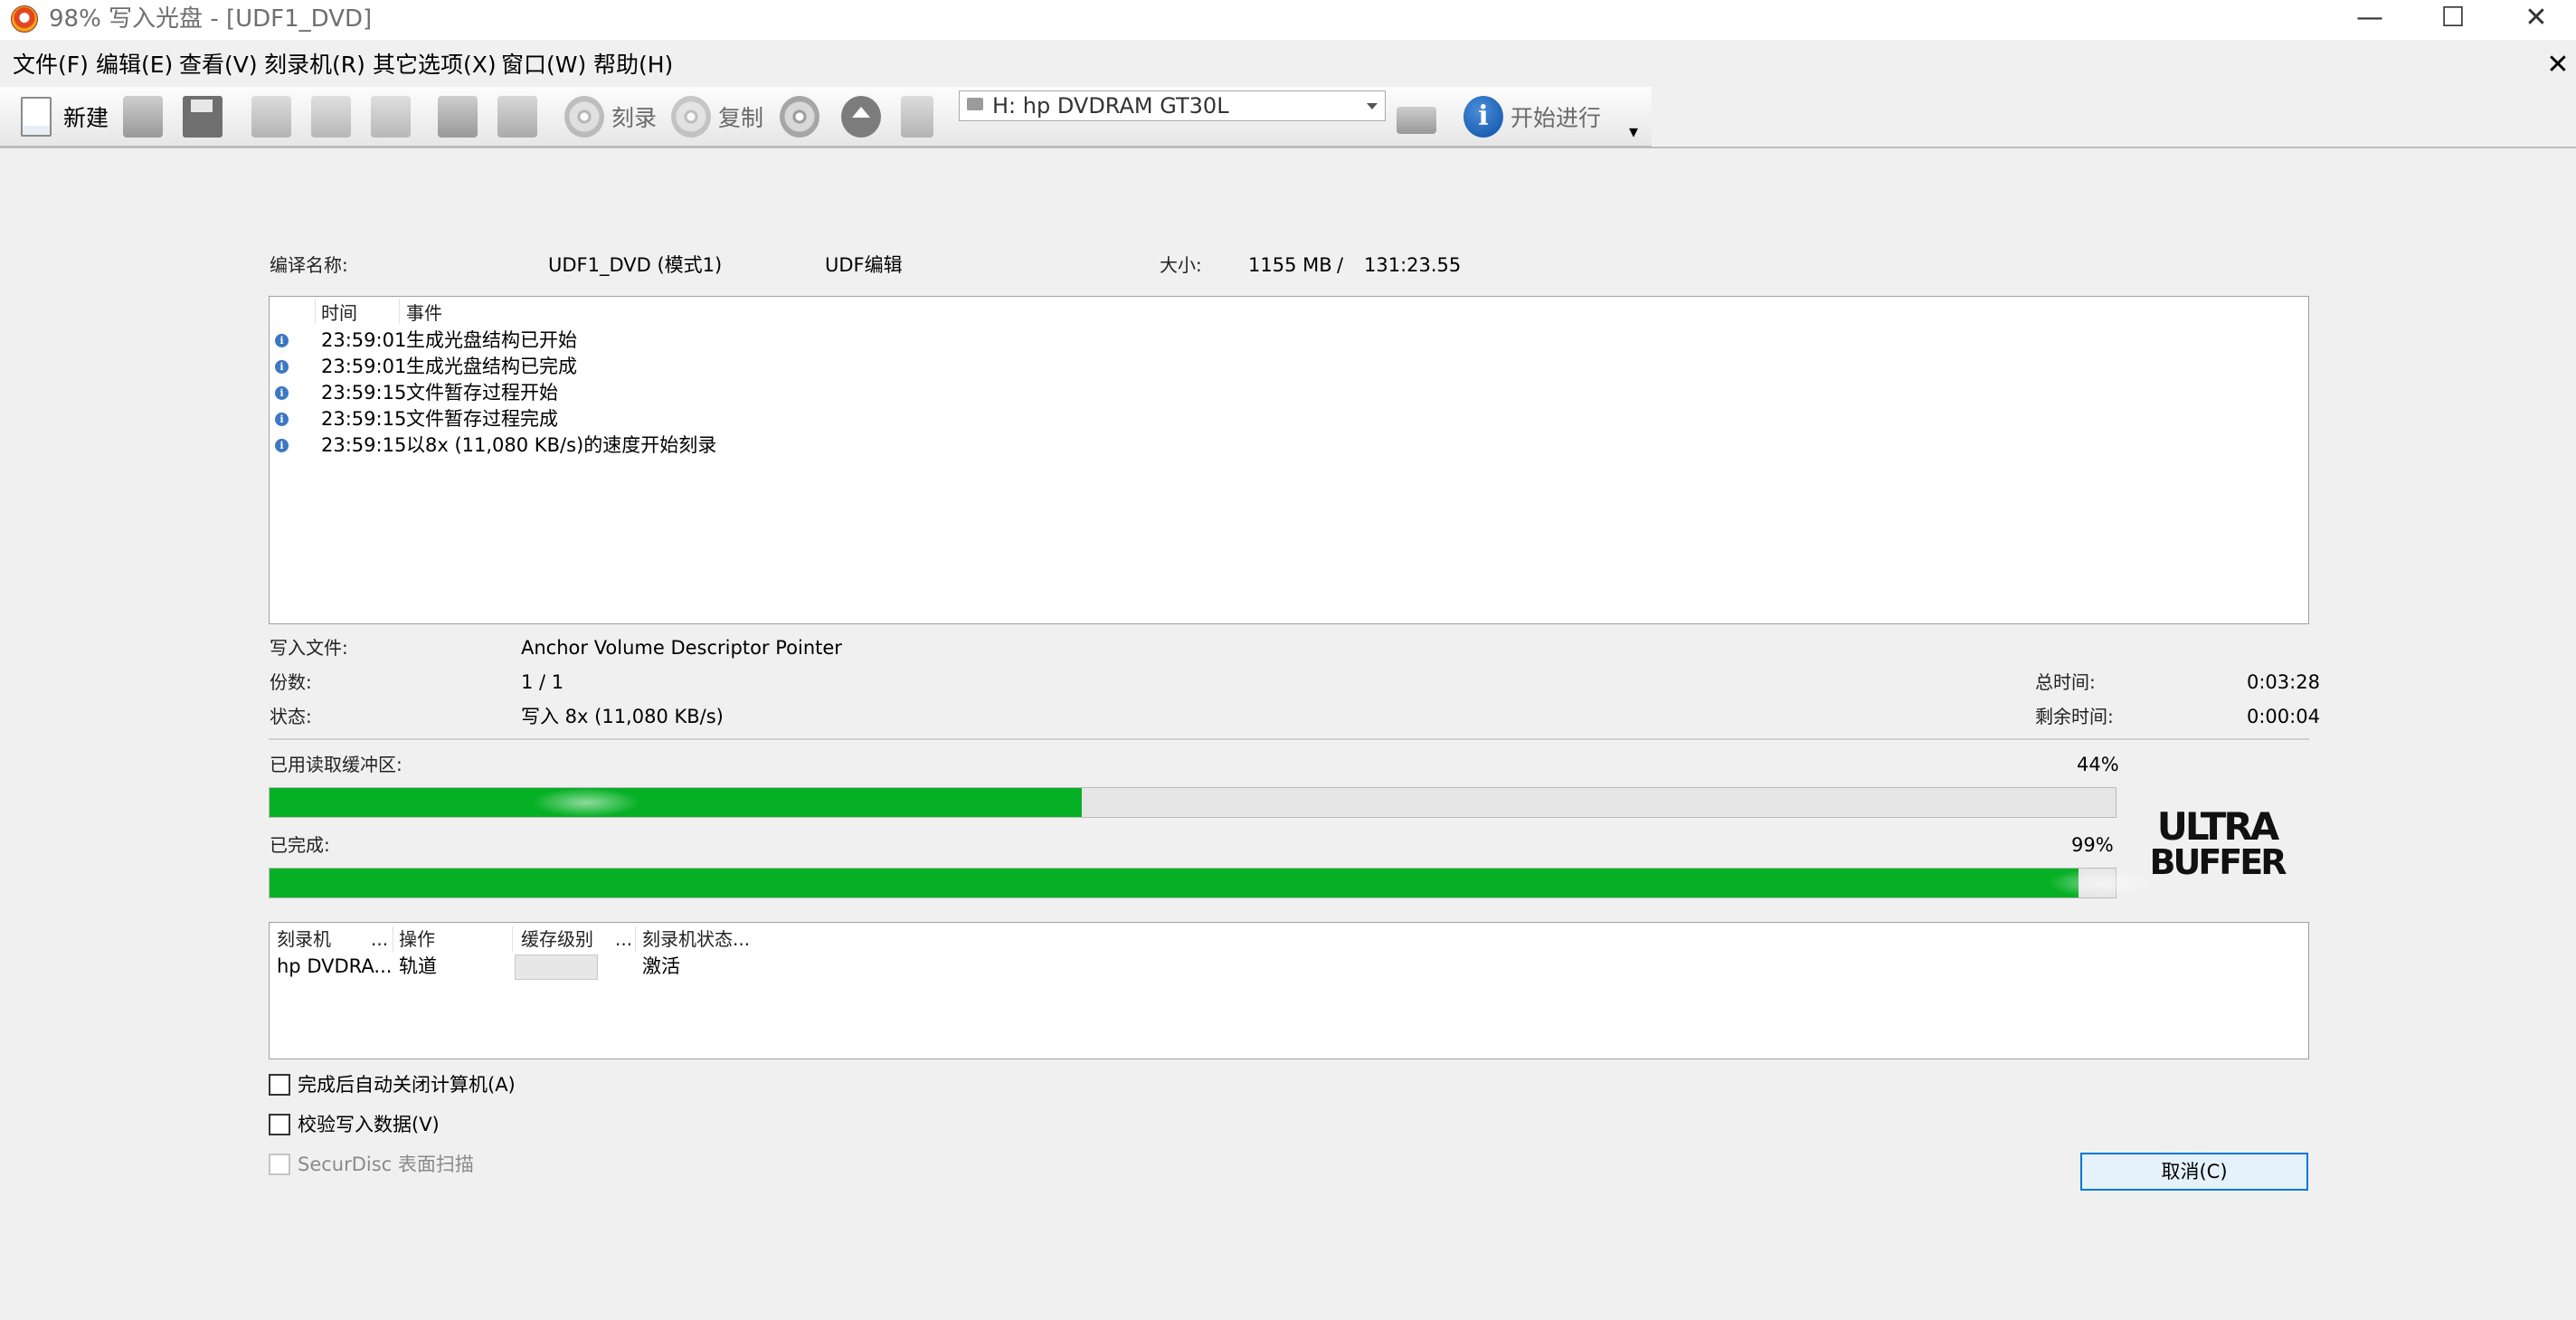  What do you see at coordinates (372, 1164) in the screenshot?
I see `securdisc-checkbox: SecurDisc 表面扫描` at bounding box center [372, 1164].